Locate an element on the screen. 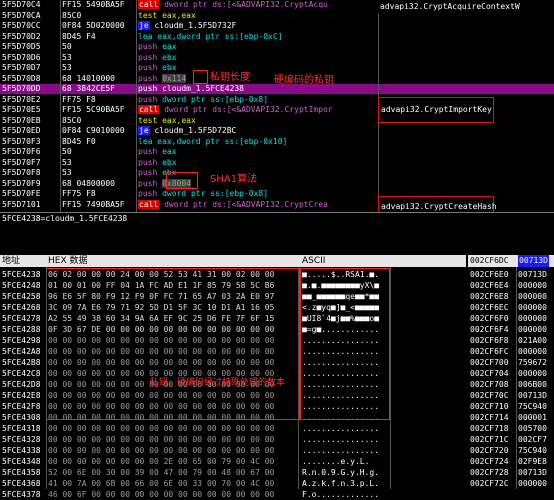  disasm-address: 5F5D70CA is located at coordinates (21, 15).